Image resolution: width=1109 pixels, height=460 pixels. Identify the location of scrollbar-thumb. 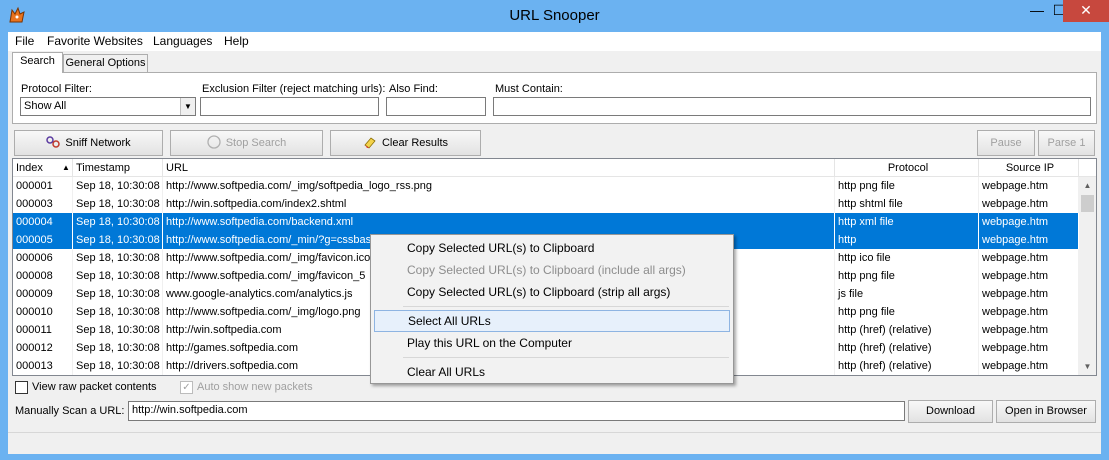
(1087, 203).